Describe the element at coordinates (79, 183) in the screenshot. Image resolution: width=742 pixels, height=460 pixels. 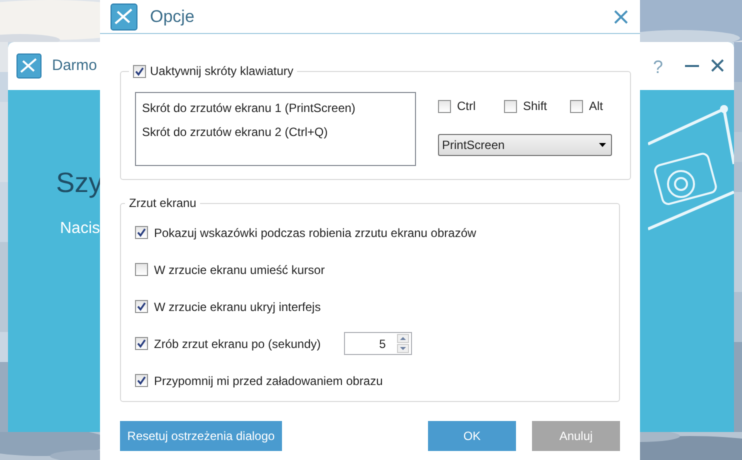
I see `heading: Szy` at that location.